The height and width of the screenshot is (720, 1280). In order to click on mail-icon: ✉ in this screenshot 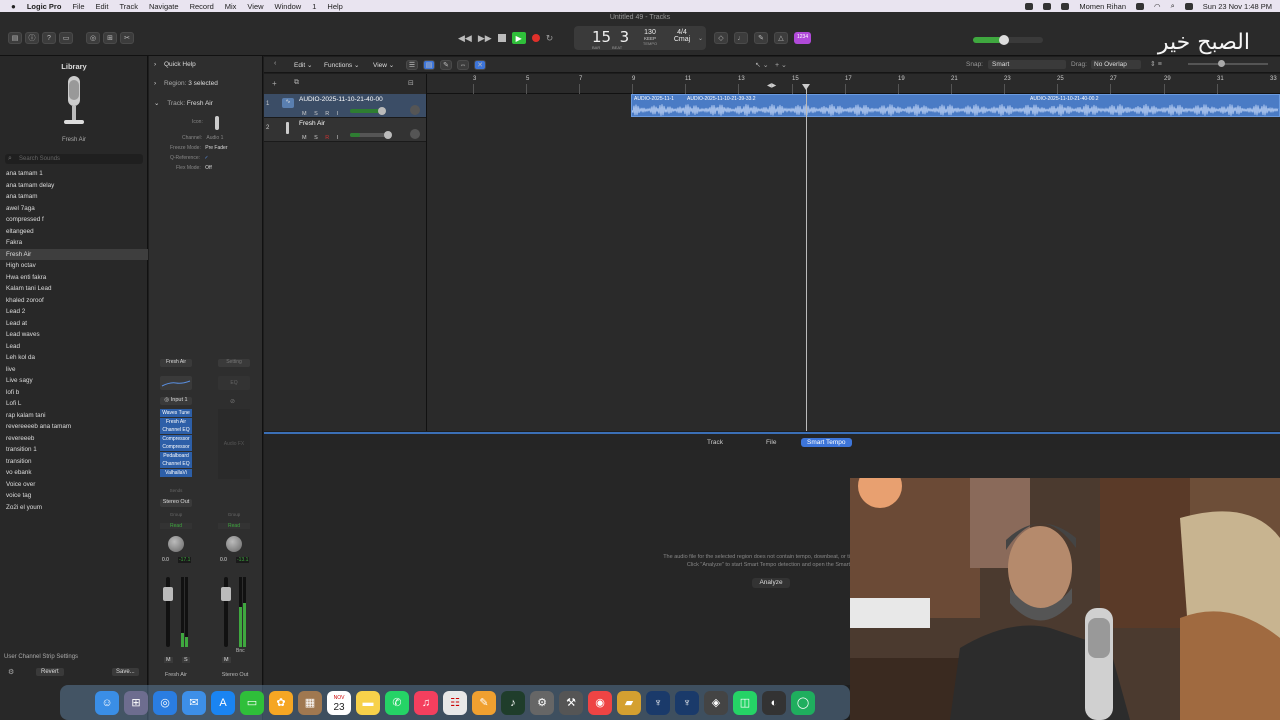, I will do `click(194, 702)`.